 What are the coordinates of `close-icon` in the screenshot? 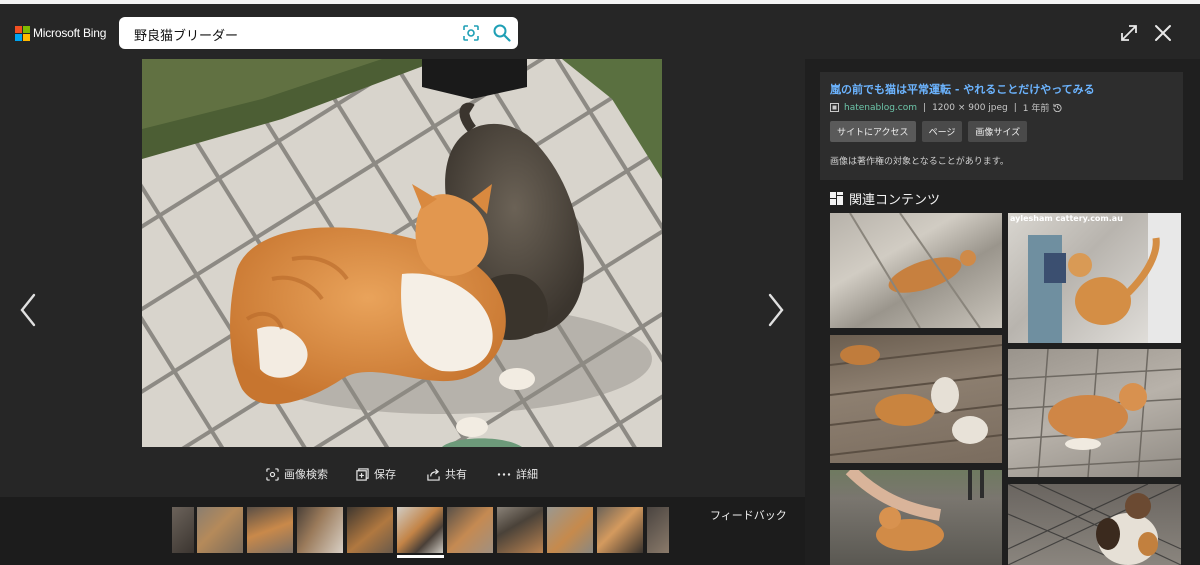 It's located at (1163, 33).